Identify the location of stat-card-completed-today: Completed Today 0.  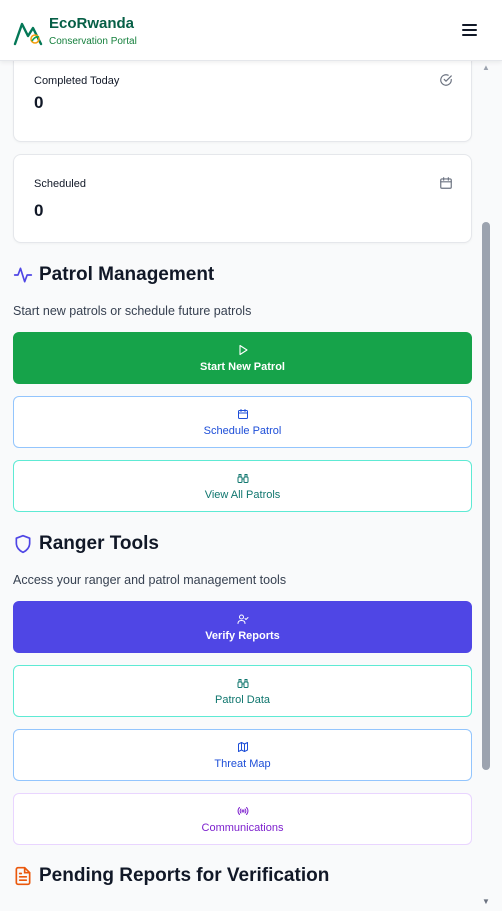
(242, 101).